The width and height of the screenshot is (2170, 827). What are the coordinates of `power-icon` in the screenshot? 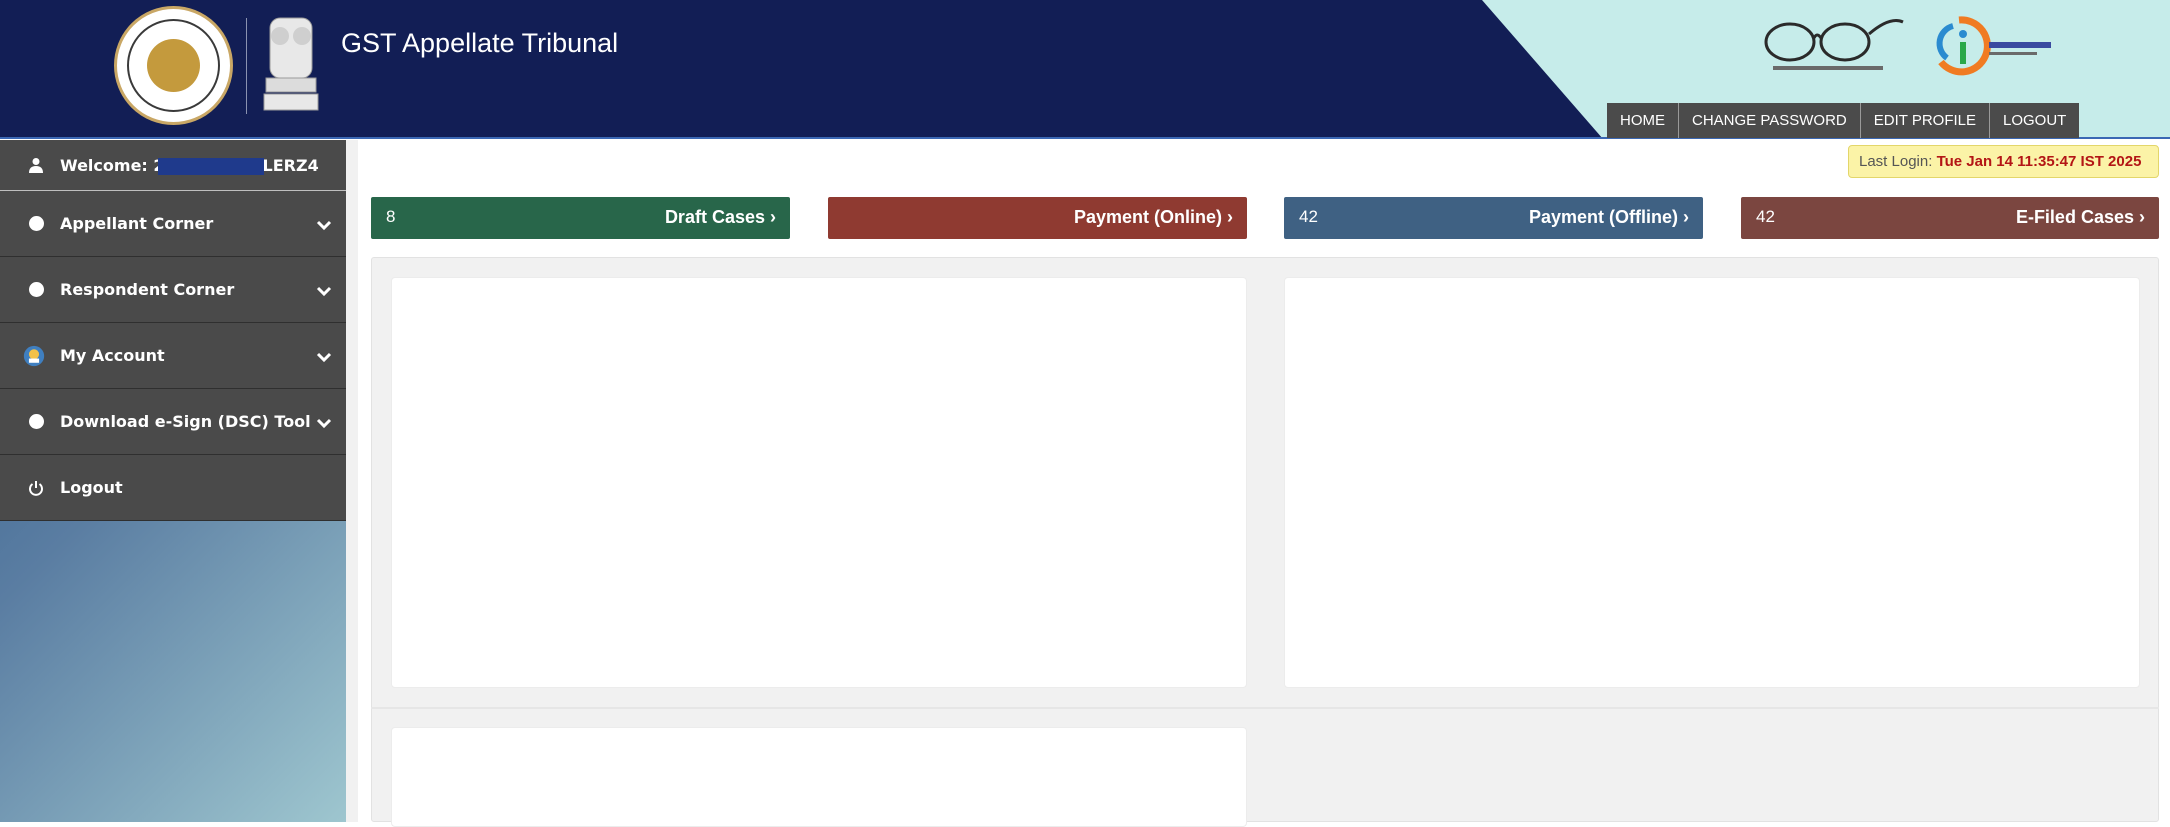 It's located at (36, 488).